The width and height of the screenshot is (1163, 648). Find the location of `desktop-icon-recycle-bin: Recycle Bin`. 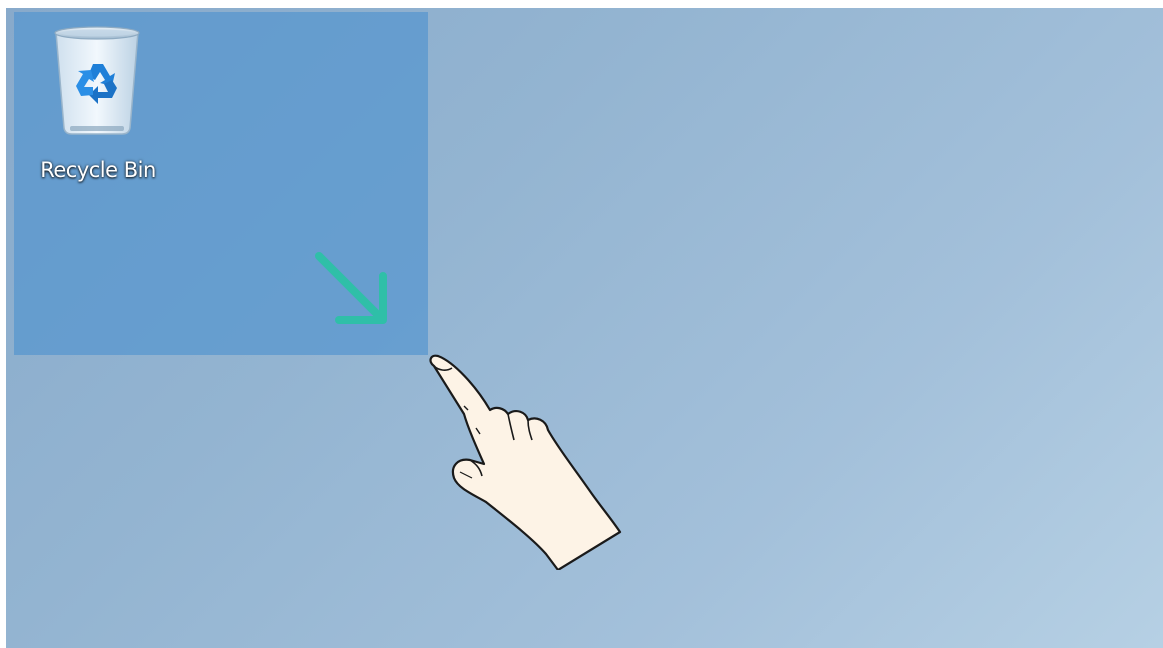

desktop-icon-recycle-bin: Recycle Bin is located at coordinates (98, 106).